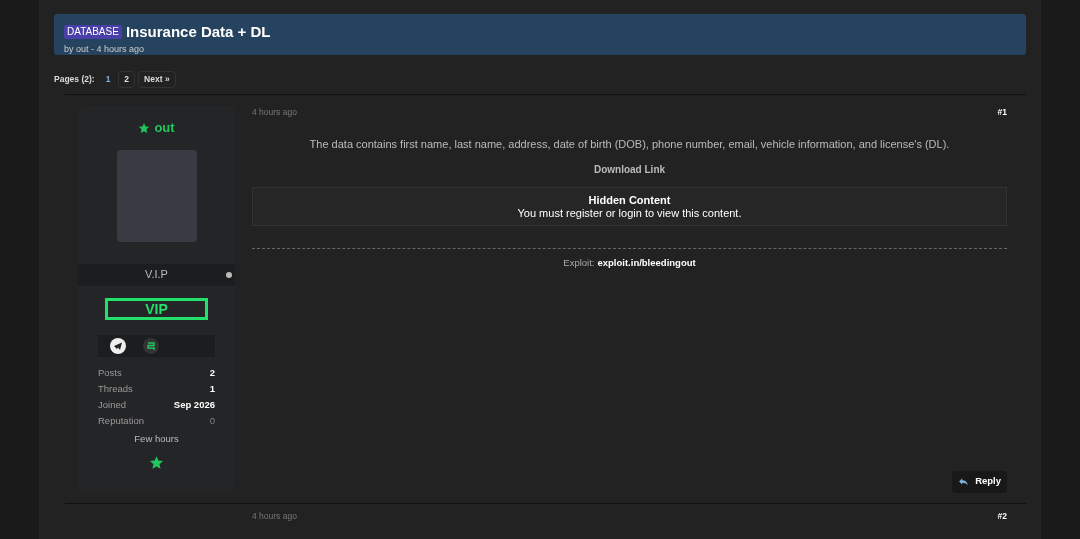 The height and width of the screenshot is (539, 1080). I want to click on stat-label: Joined, so click(112, 405).